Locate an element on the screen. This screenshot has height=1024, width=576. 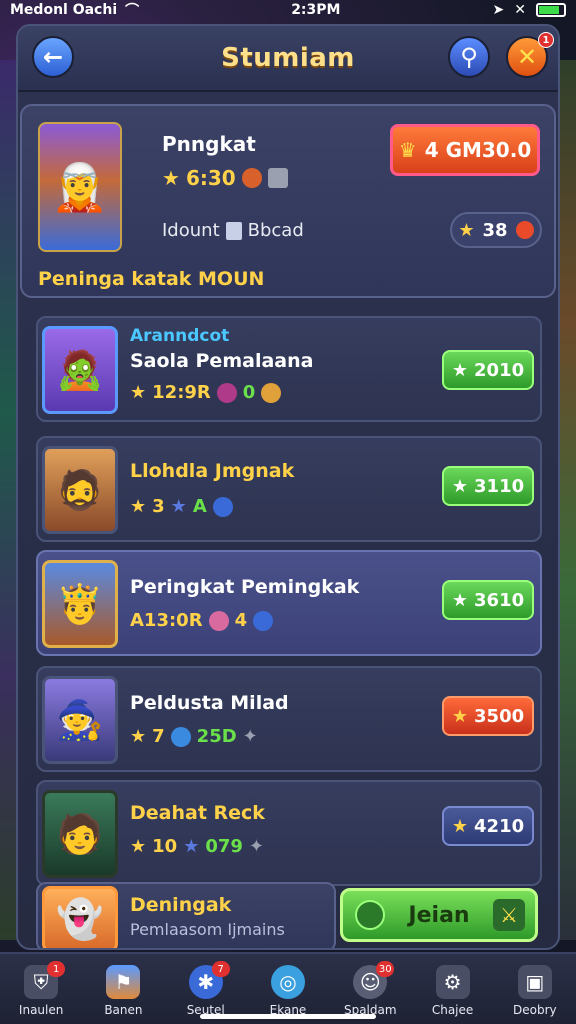
ghost-icon: 👻 is located at coordinates (80, 918).